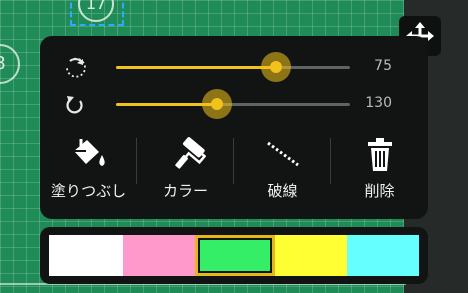 This screenshot has height=293, width=468. Describe the element at coordinates (379, 191) in the screenshot. I see `delete-label: 削除` at that location.